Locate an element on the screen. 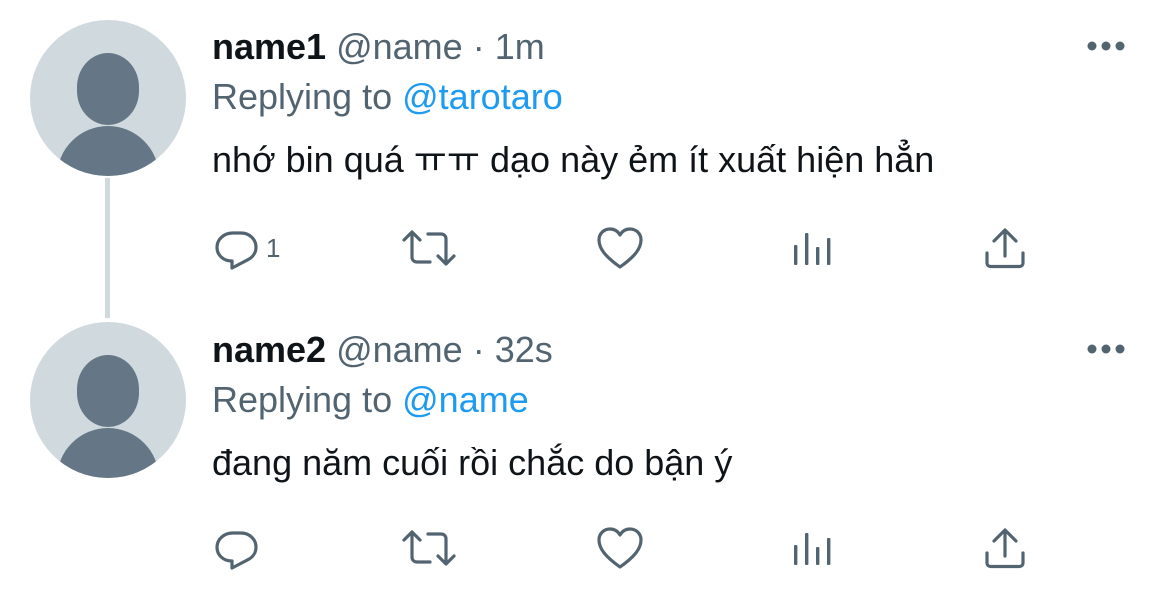 This screenshot has width=1170, height=594. display-name: name2 is located at coordinates (269, 349).